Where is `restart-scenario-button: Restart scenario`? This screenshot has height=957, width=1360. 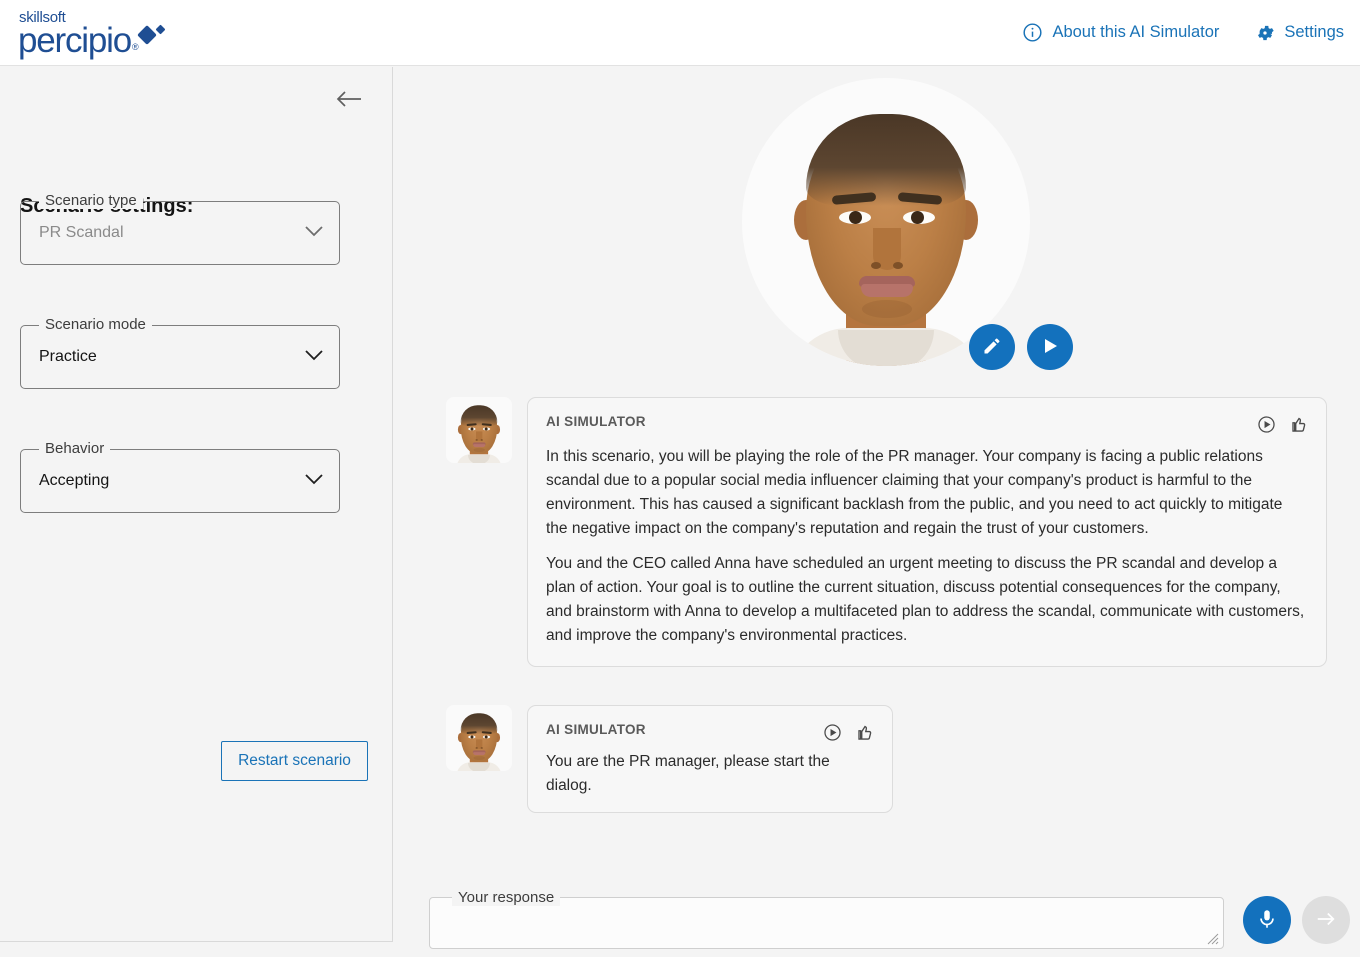 restart-scenario-button: Restart scenario is located at coordinates (294, 761).